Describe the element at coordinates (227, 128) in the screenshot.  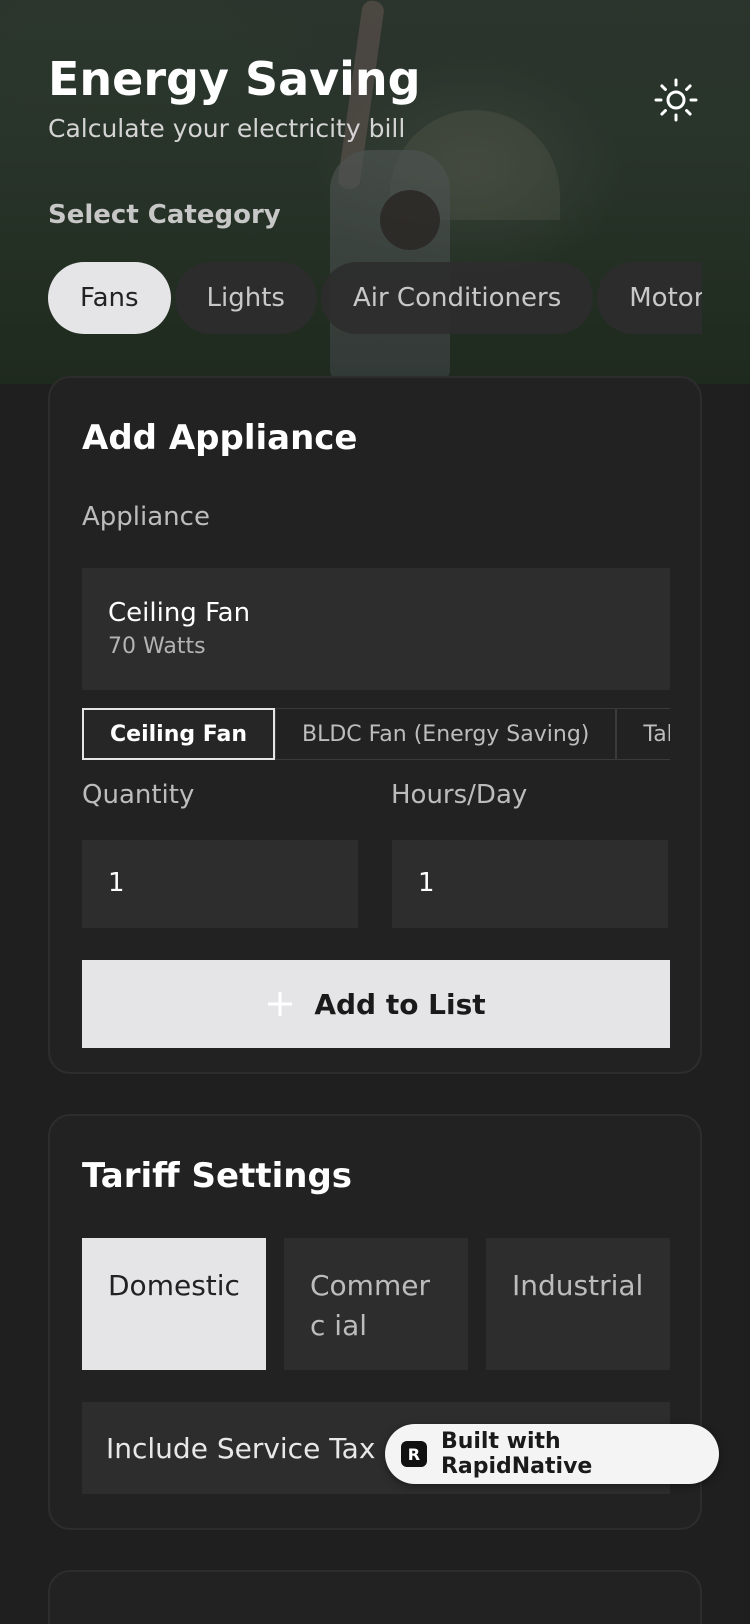
I see `page-subtitle: Calculate your electricity bill` at that location.